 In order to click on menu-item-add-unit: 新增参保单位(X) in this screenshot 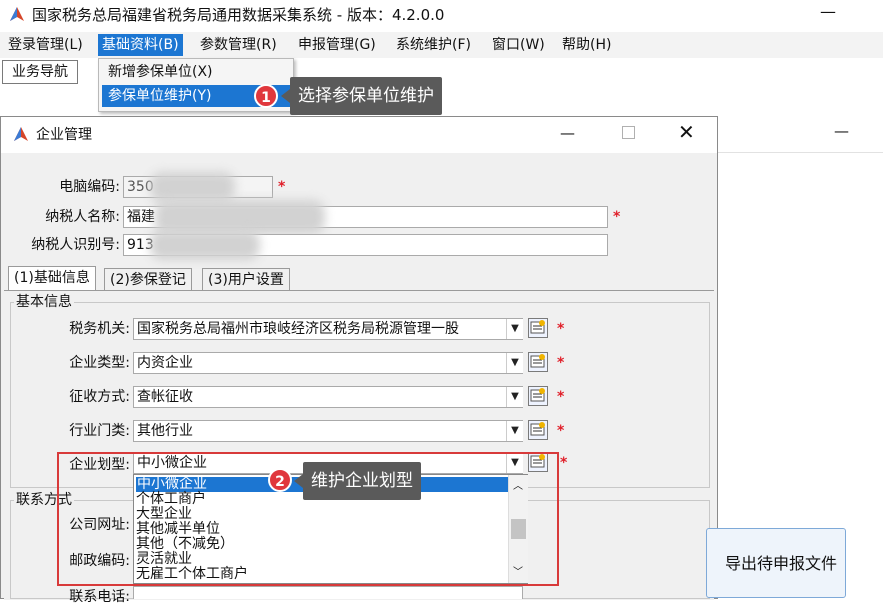, I will do `click(196, 72)`.